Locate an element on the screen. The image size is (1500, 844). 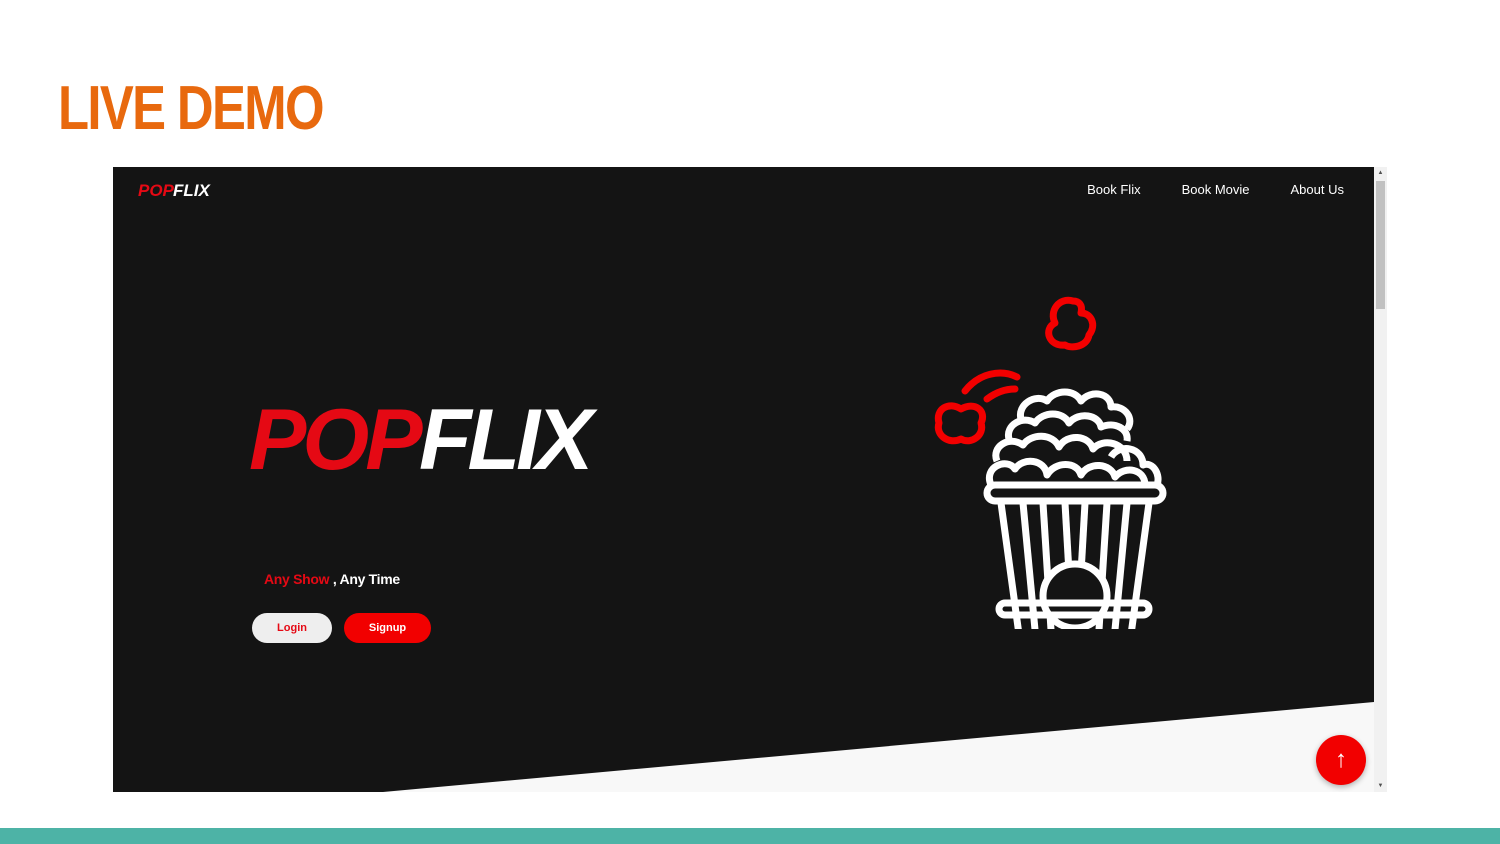
nav-link-book-movie: Book Movie is located at coordinates (1216, 189).